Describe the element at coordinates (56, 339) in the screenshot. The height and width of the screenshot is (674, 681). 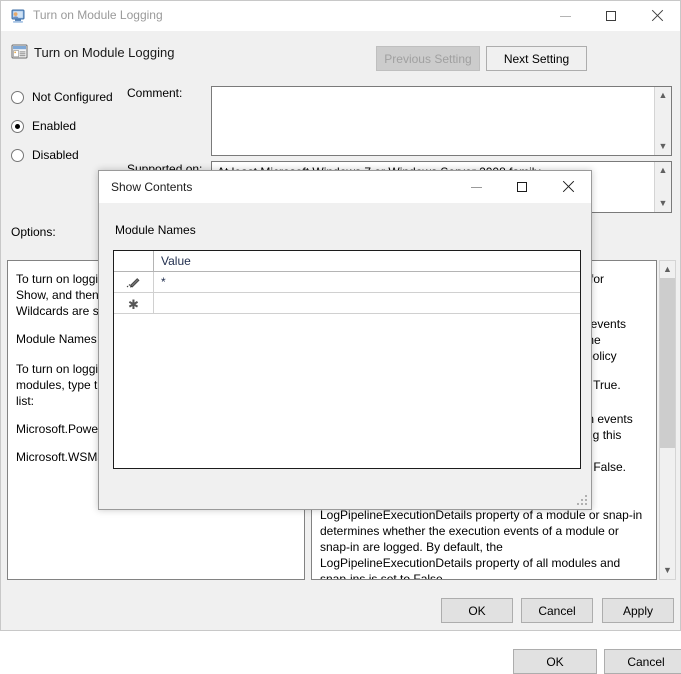
I see `options-line-5: Module Names` at that location.